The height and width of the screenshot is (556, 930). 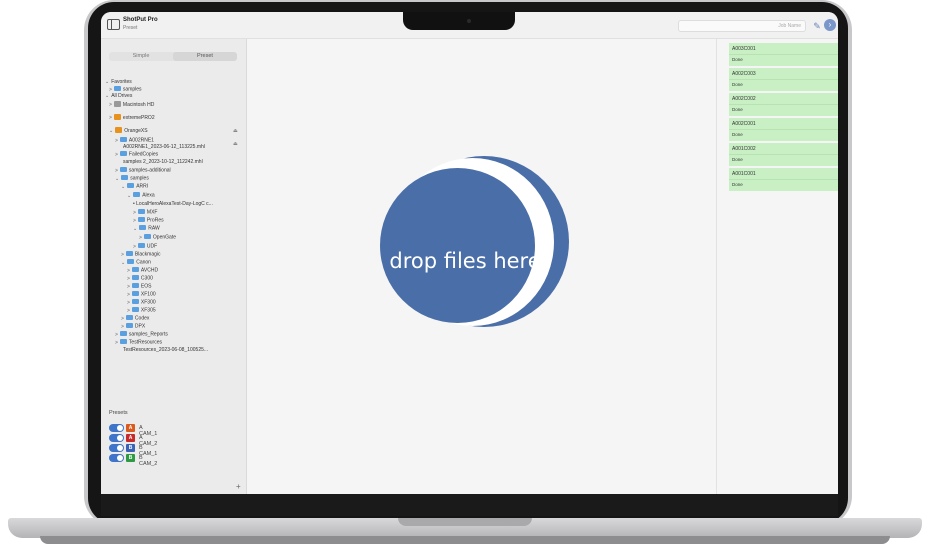 I want to click on tree-item: ⌄ OrangeXS, so click(x=128, y=130).